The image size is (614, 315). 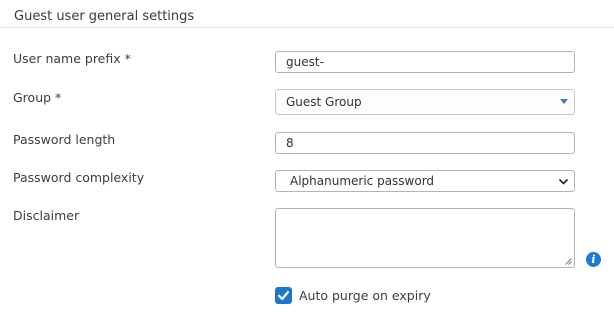 I want to click on check-icon, so click(x=283, y=295).